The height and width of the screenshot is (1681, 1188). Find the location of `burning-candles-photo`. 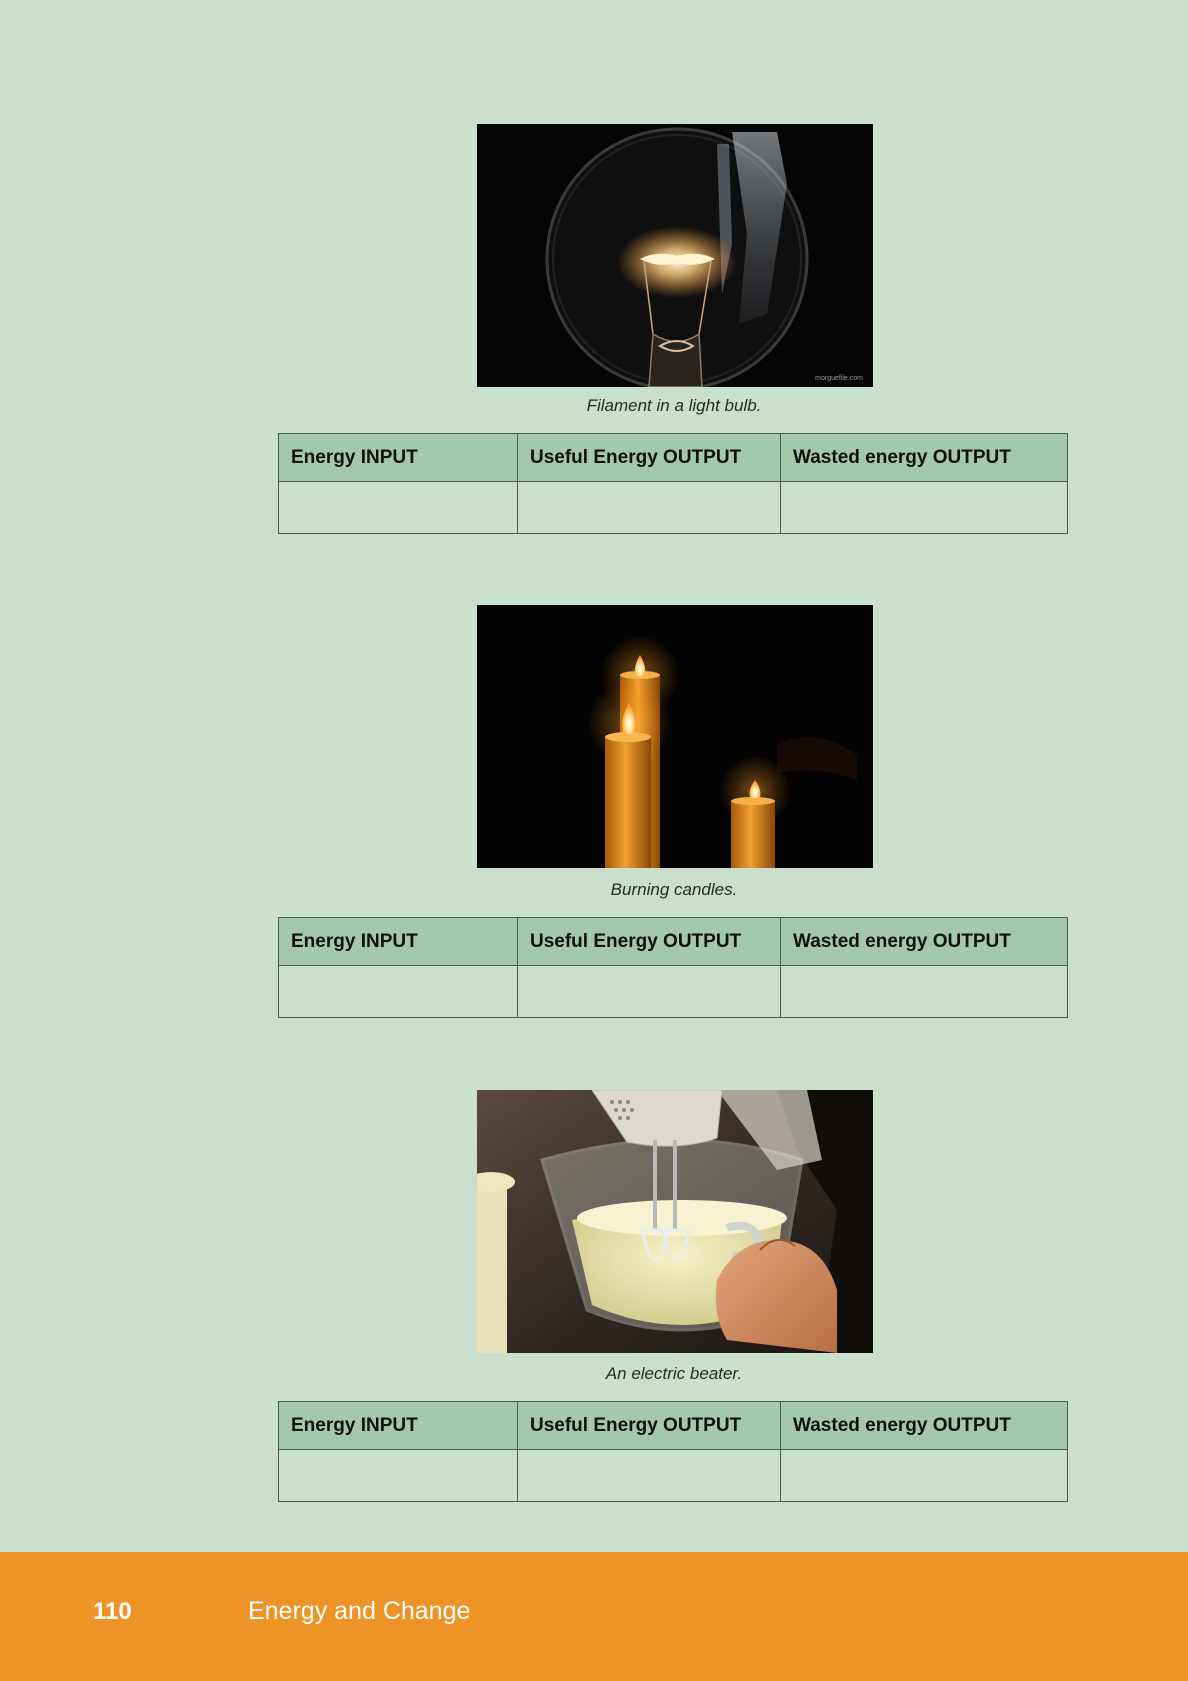

burning-candles-photo is located at coordinates (675, 736).